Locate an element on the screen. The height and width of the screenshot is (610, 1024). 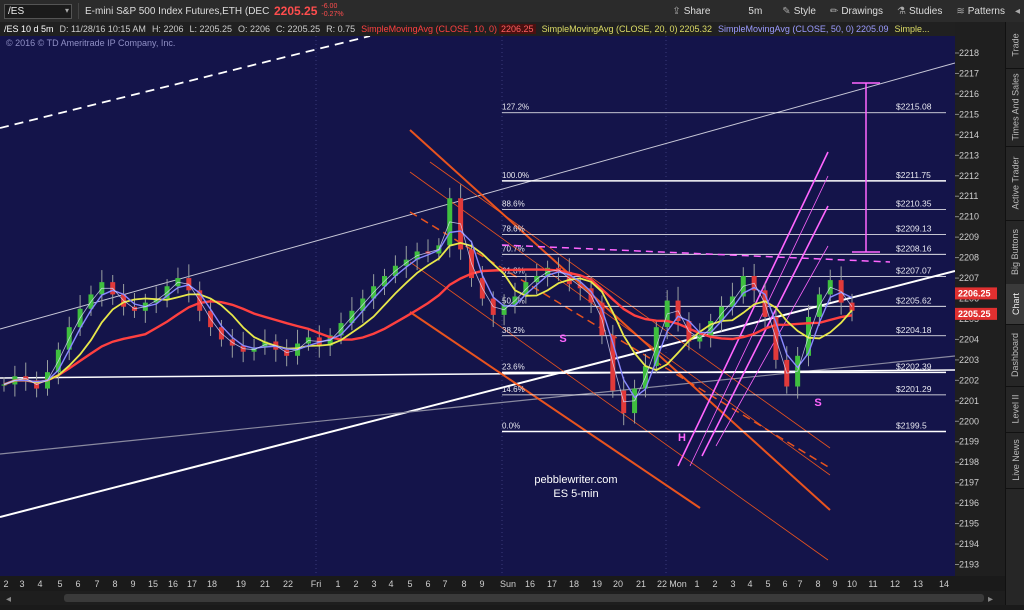
sidebar-tab-label: Level II is located at coordinates (1015, 409).